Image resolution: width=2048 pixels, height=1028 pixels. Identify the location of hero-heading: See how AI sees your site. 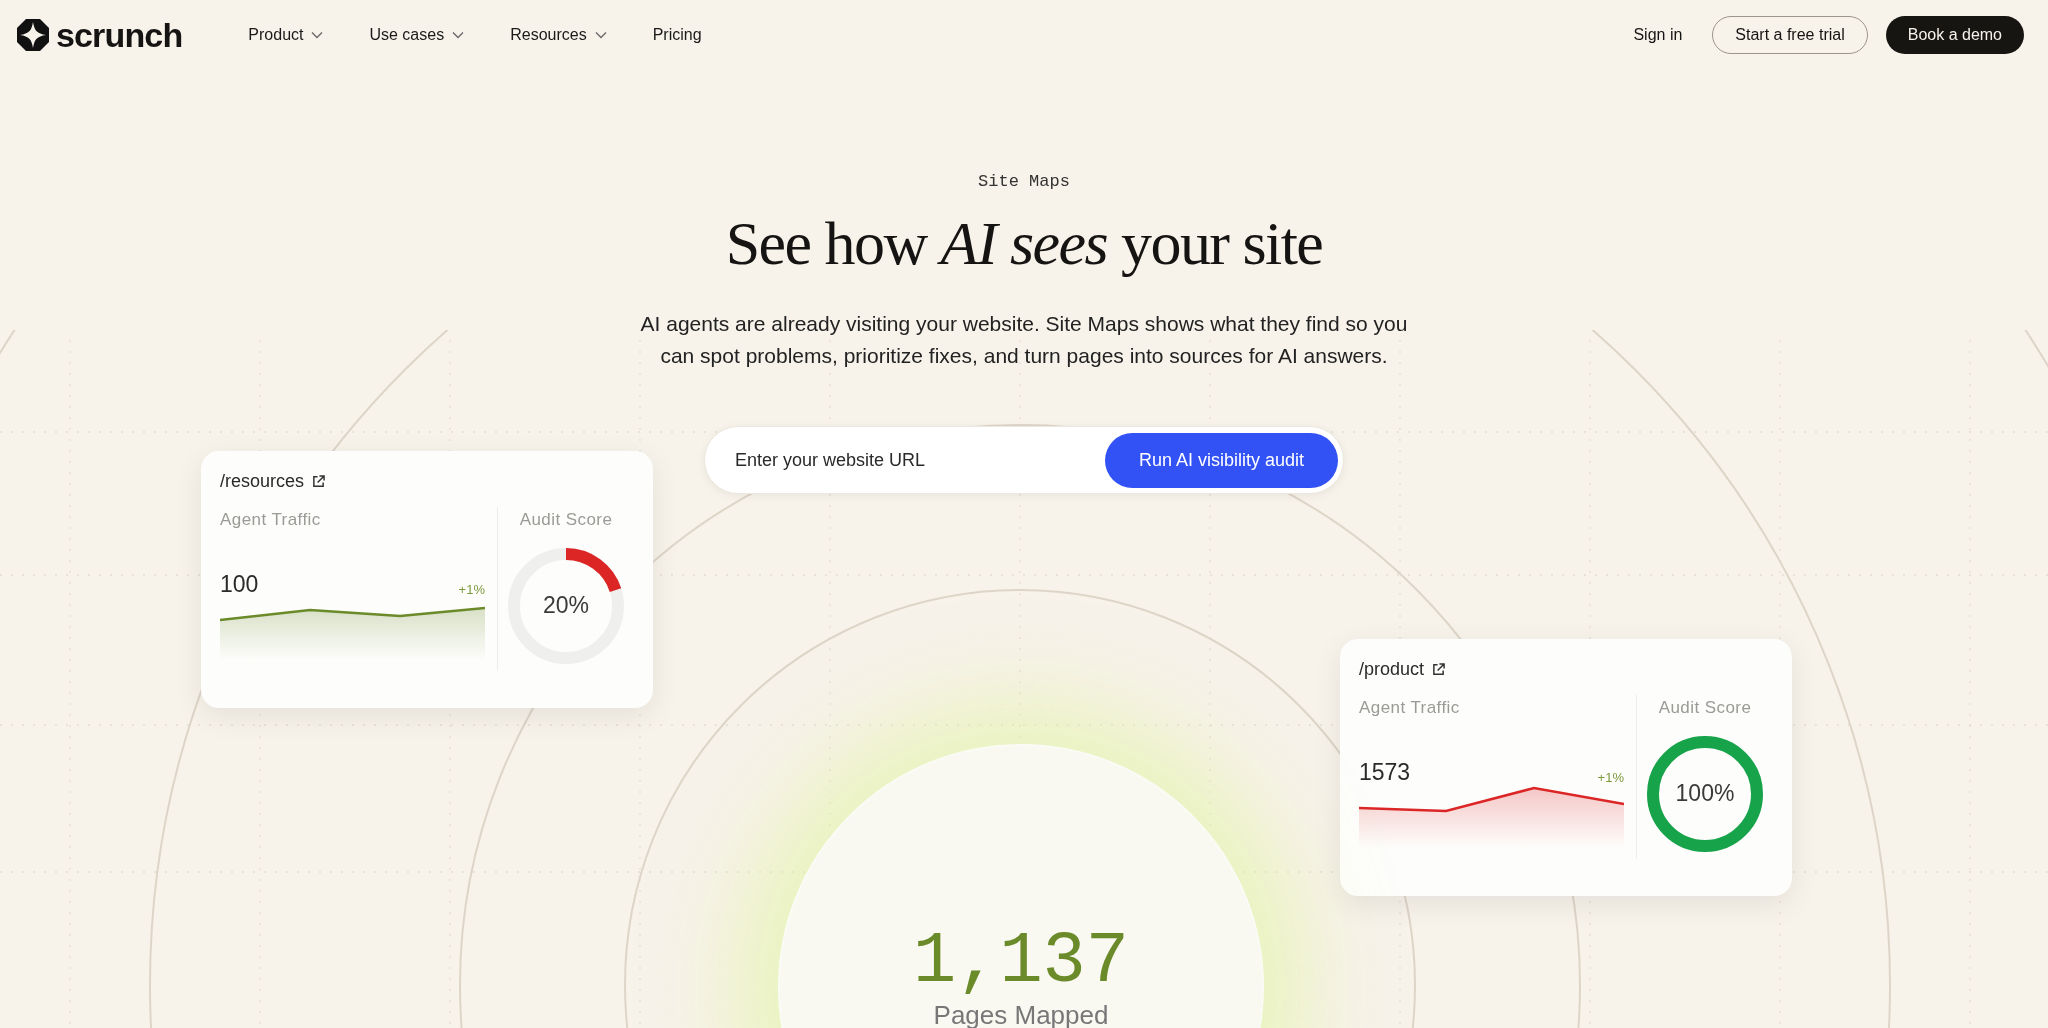
(1024, 243).